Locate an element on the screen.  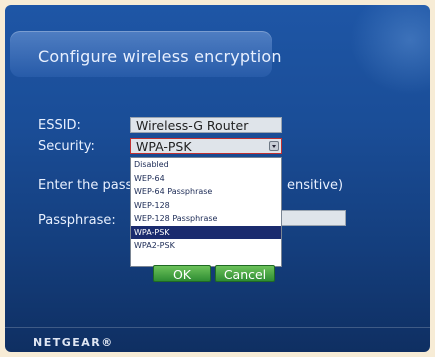
page-title: Configure wireless encryption is located at coordinates (160, 56).